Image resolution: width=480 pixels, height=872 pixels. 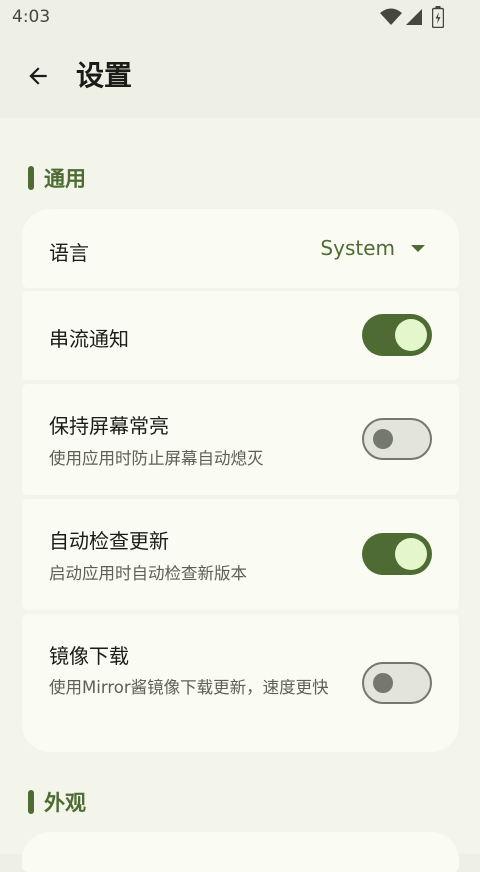 I want to click on app-bar: 设置, so click(x=240, y=76).